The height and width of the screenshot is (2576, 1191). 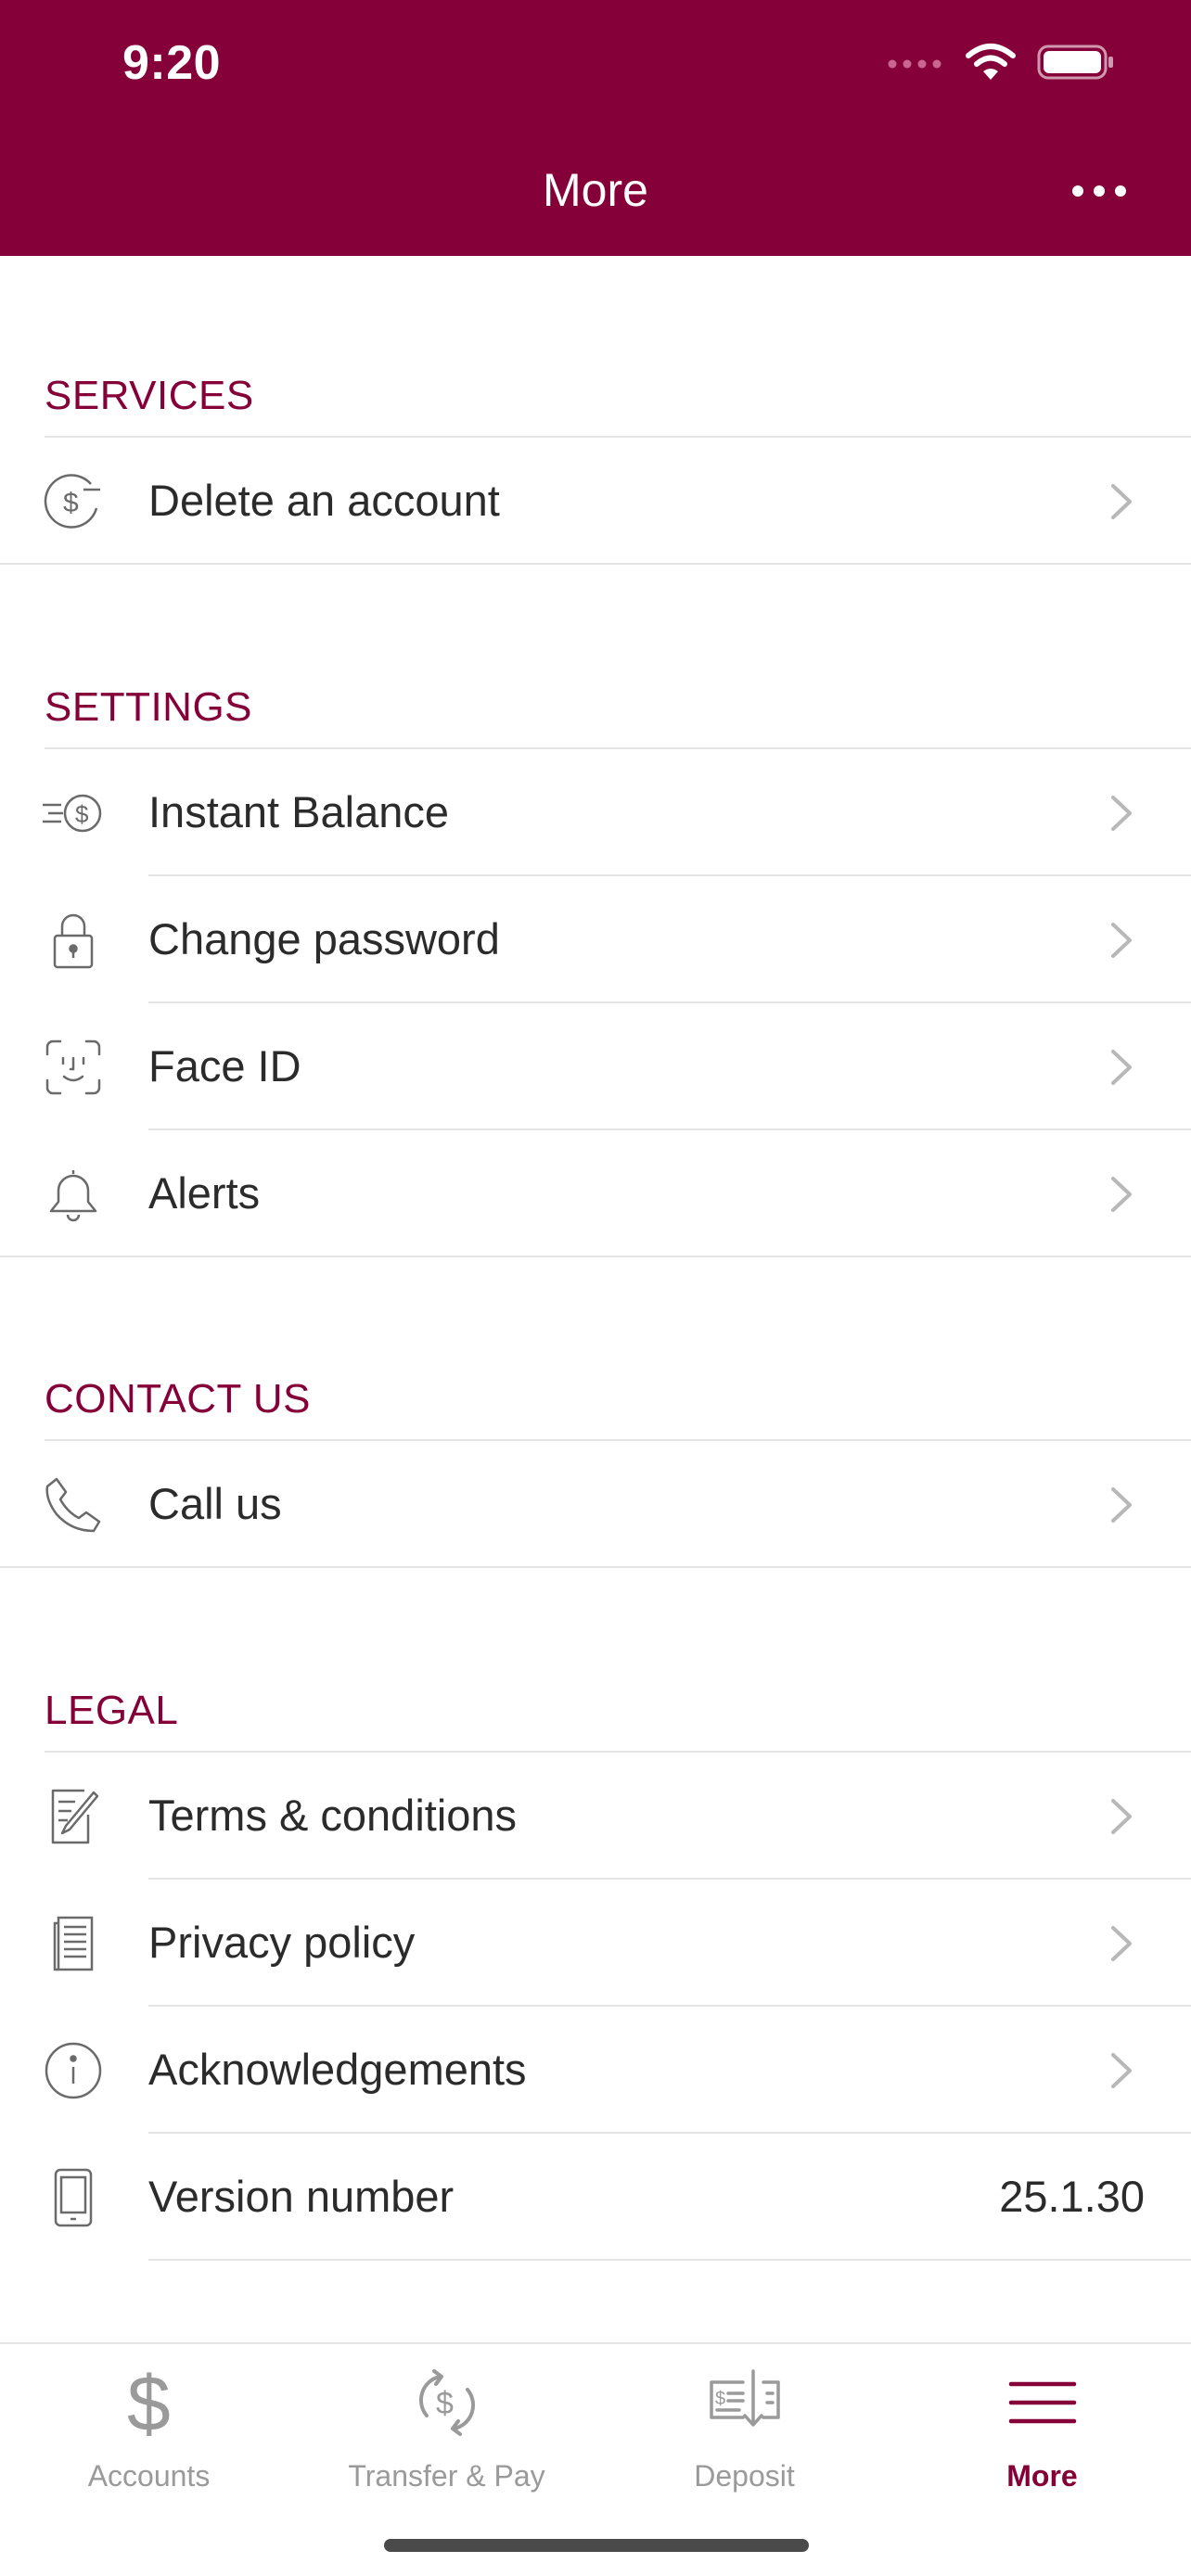 What do you see at coordinates (73, 1816) in the screenshot?
I see `document-pen-icon` at bounding box center [73, 1816].